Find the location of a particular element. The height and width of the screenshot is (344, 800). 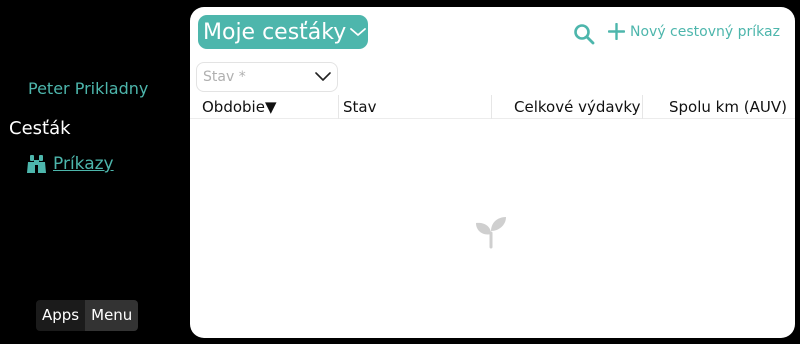

column-header-celkove-vydavky: Celkové výdavky is located at coordinates (577, 107).